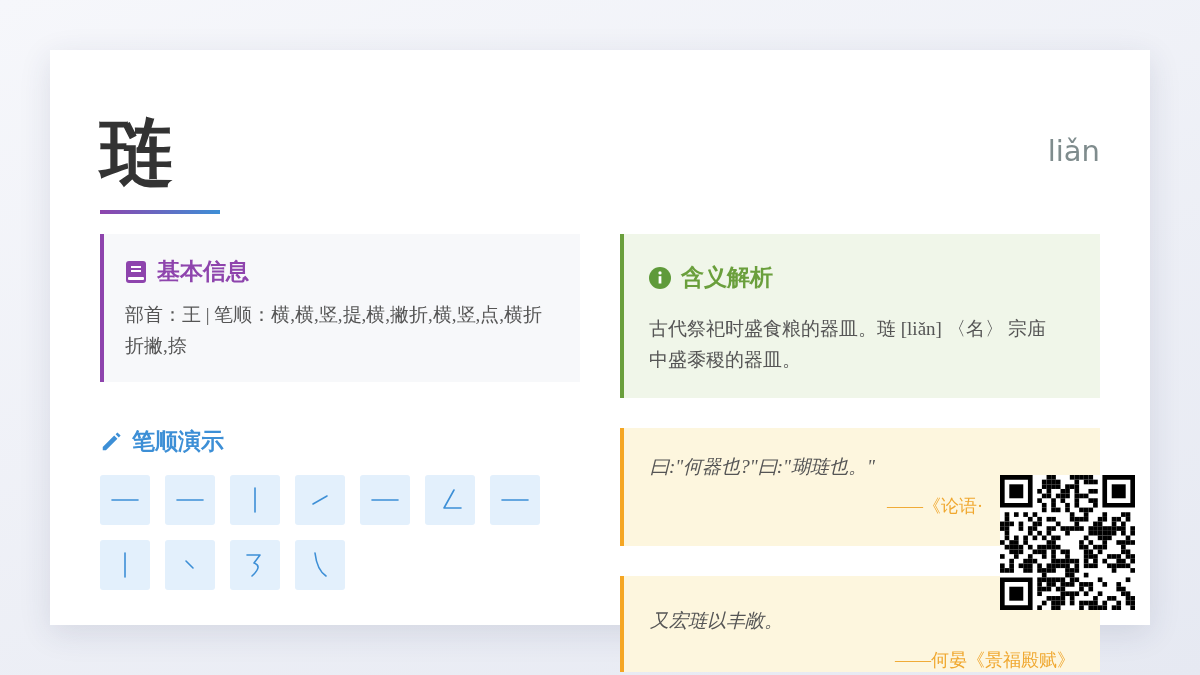 The image size is (1200, 675). Describe the element at coordinates (178, 442) in the screenshot. I see `section-title: 笔顺演示` at that location.